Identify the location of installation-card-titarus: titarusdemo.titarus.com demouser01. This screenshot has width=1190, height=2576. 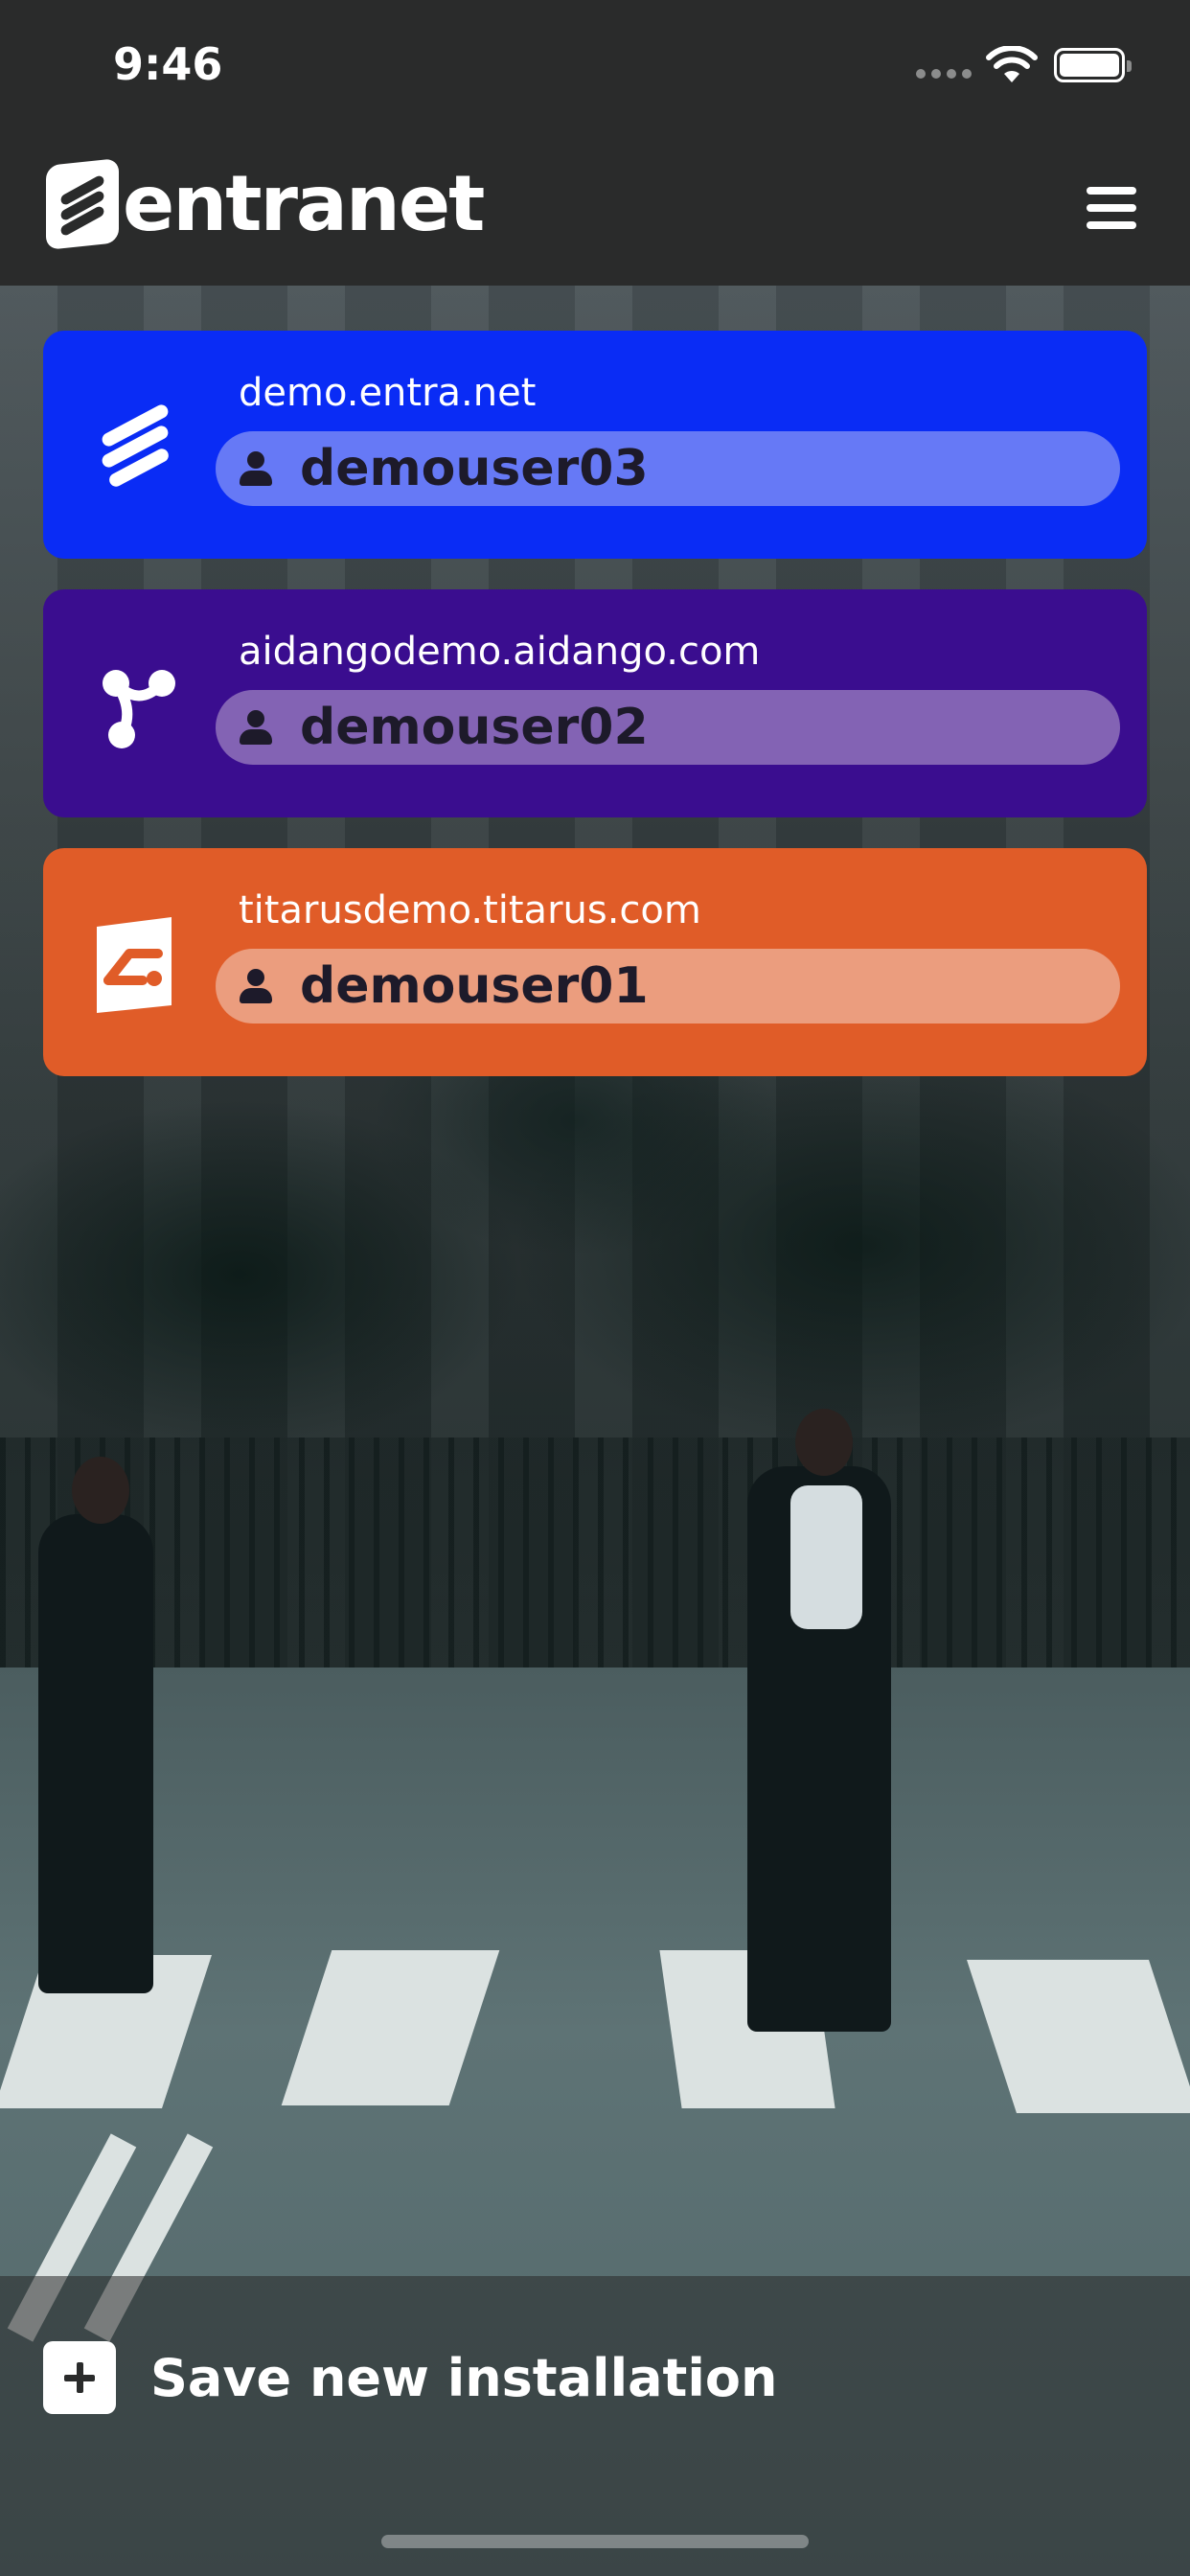
(595, 962).